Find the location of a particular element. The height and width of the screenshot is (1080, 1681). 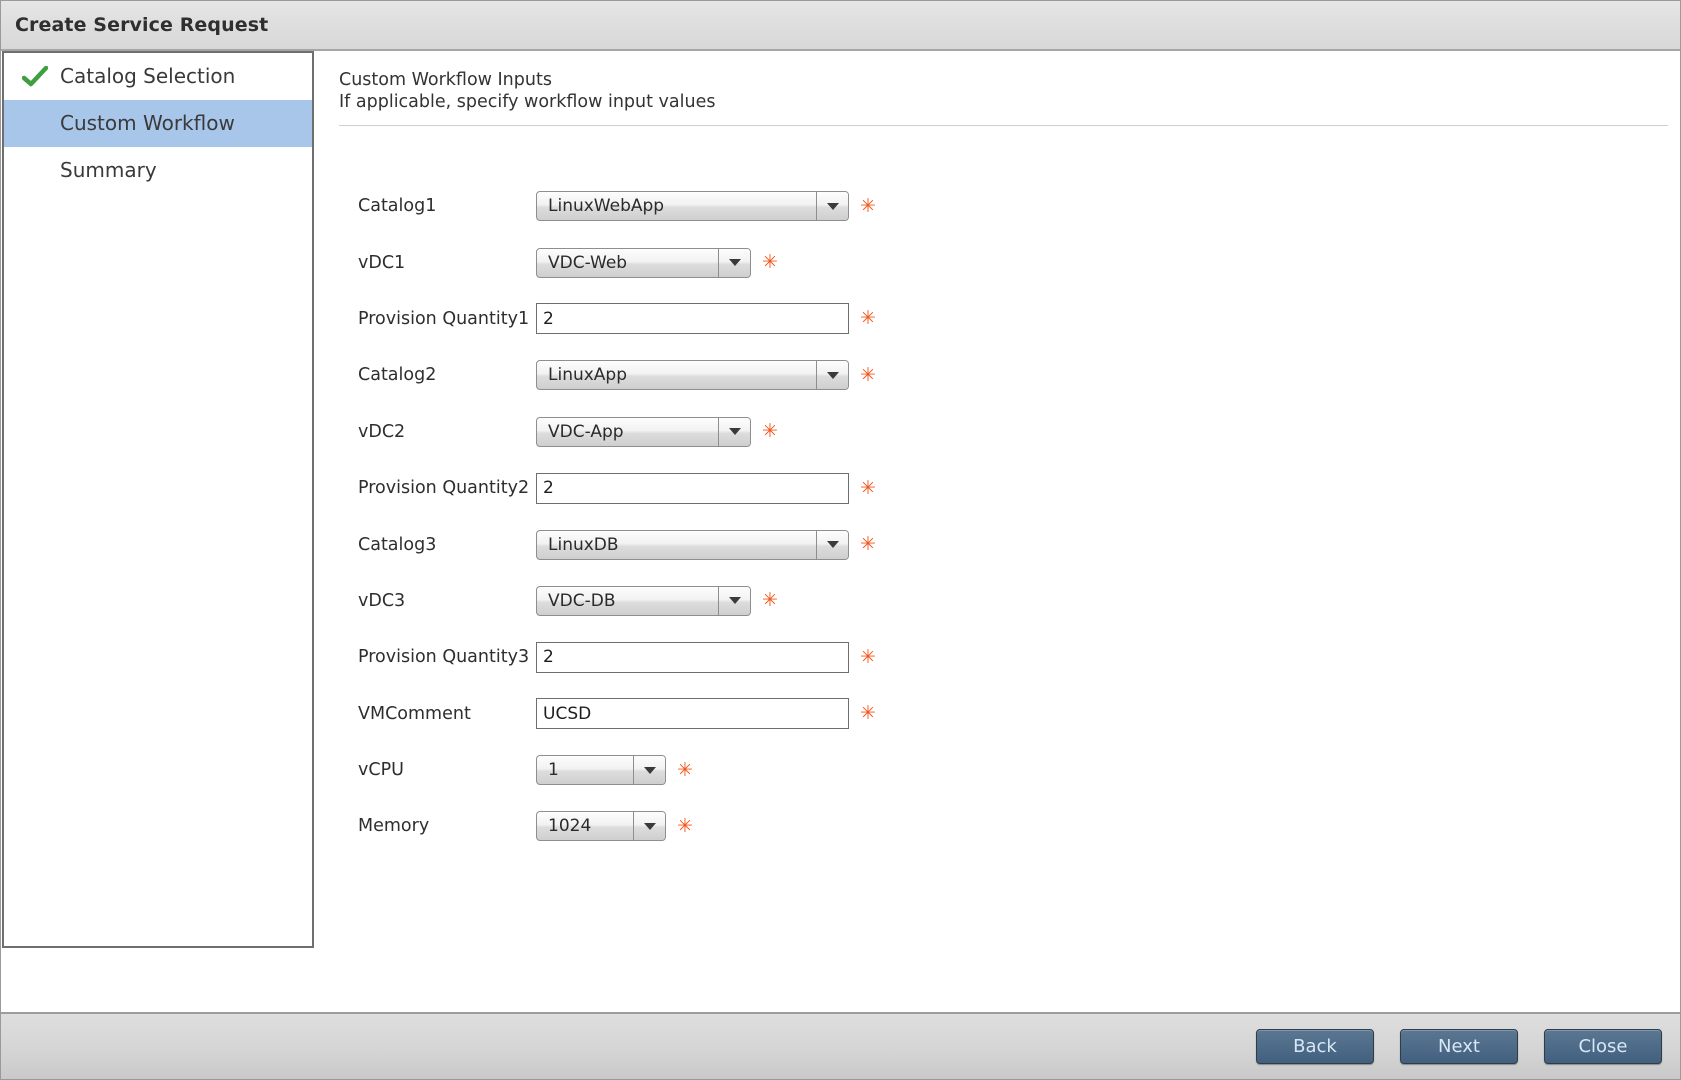

vmcomment-input: UCSD is located at coordinates (692, 714).